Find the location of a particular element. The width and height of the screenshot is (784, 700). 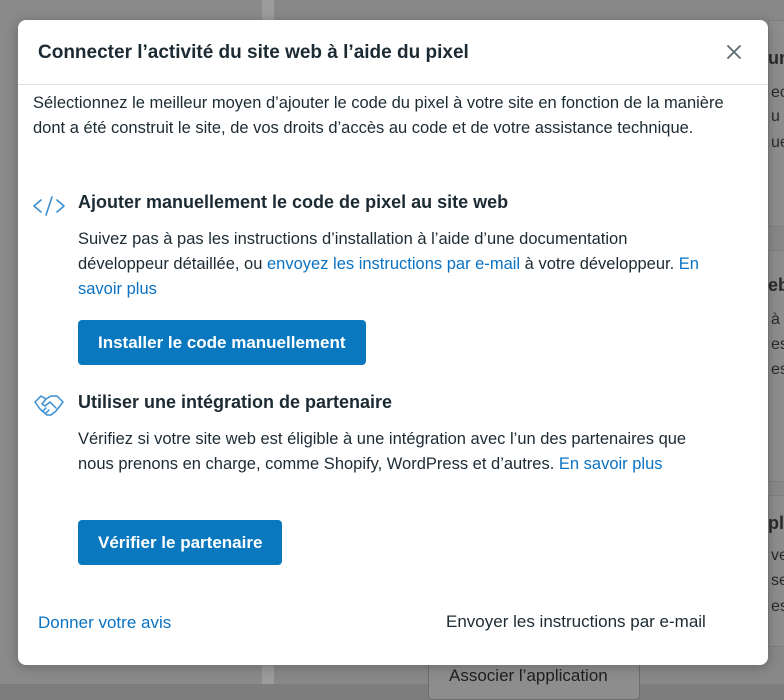

code-icon is located at coordinates (49, 206).